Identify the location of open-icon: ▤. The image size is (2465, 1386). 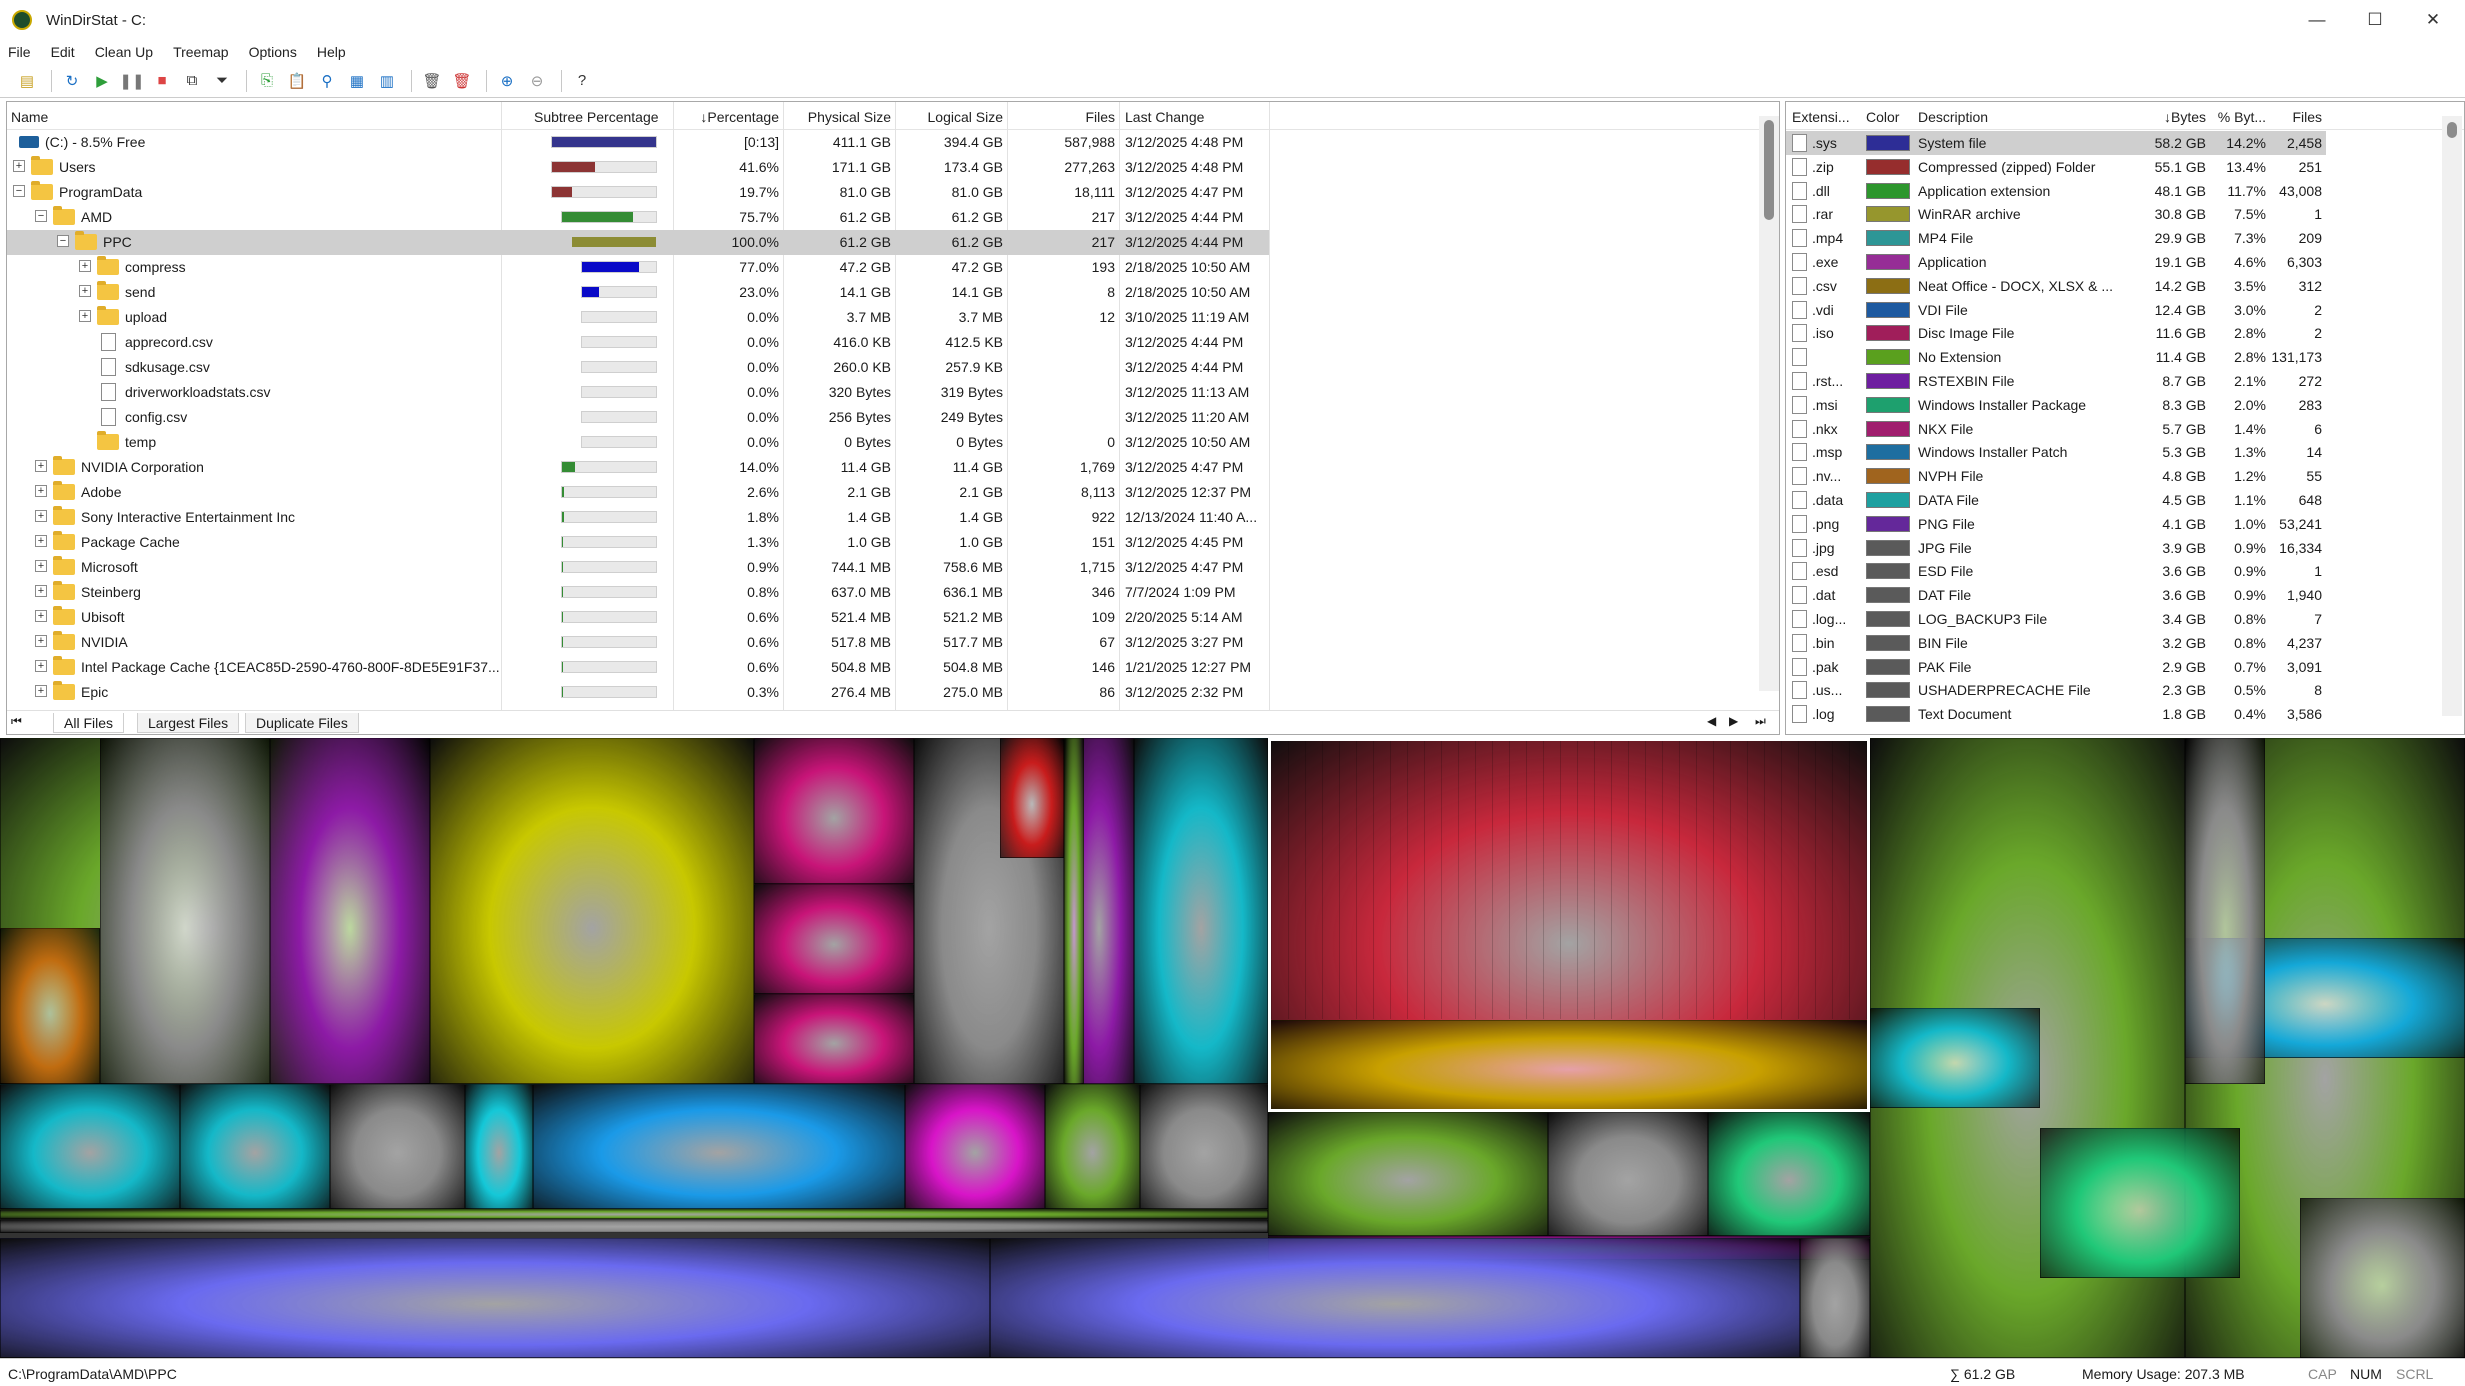
(27, 81).